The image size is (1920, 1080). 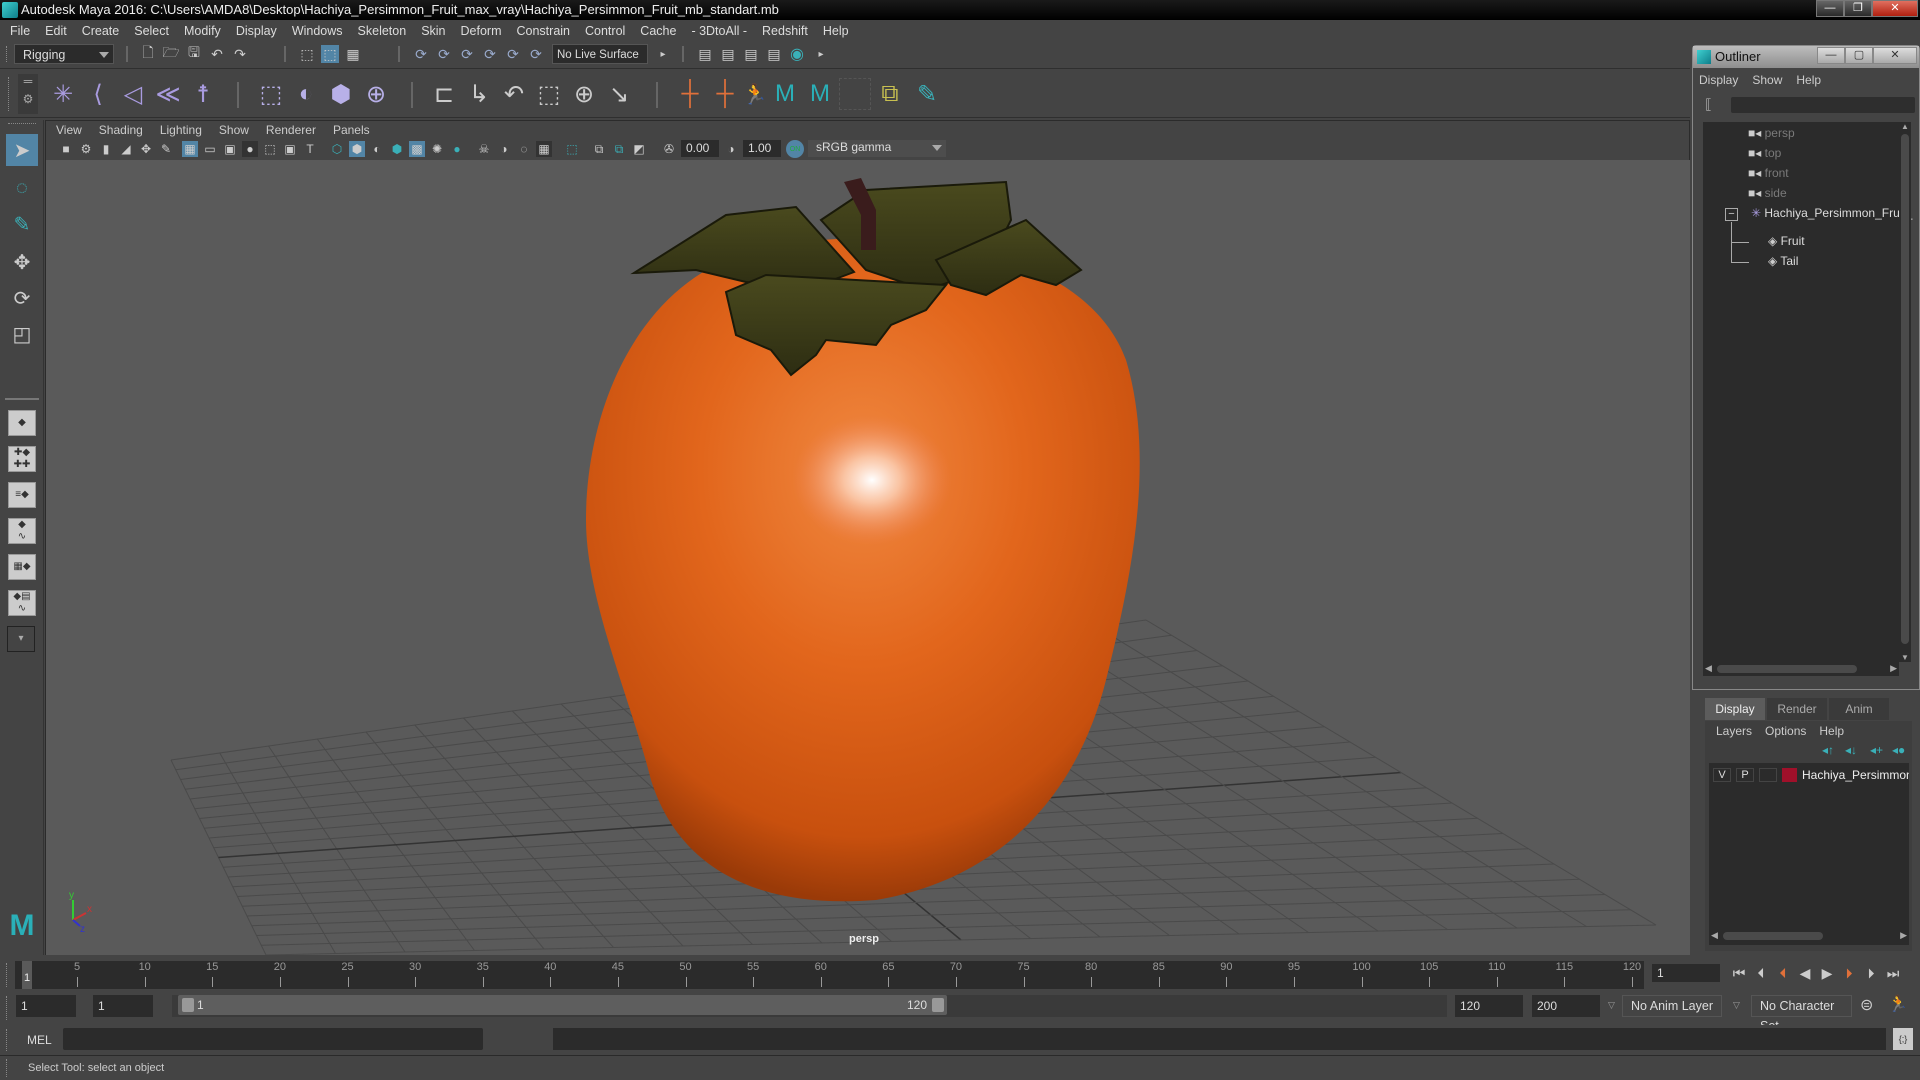 I want to click on menu-display: Display, so click(x=256, y=31).